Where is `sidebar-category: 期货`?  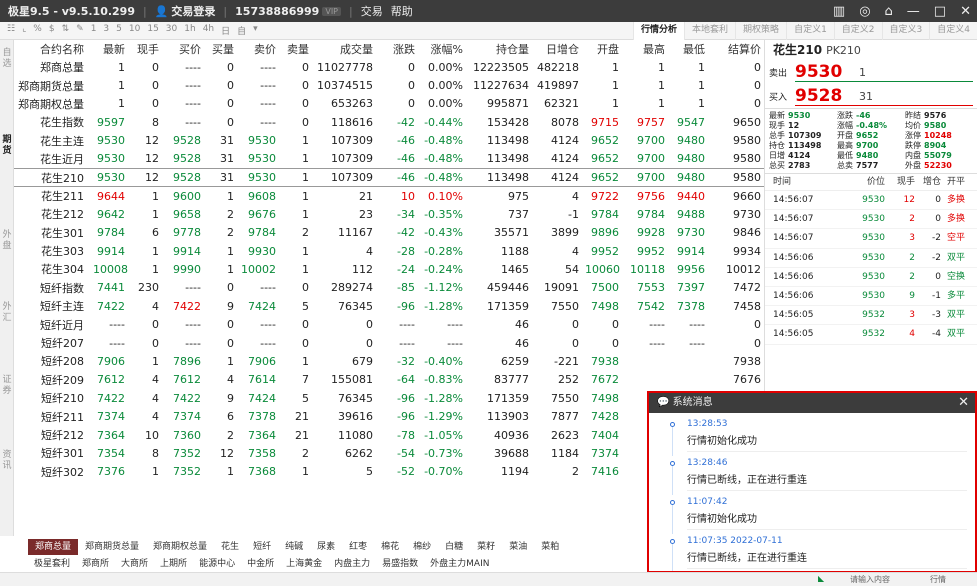 sidebar-category: 期货 is located at coordinates (7, 146).